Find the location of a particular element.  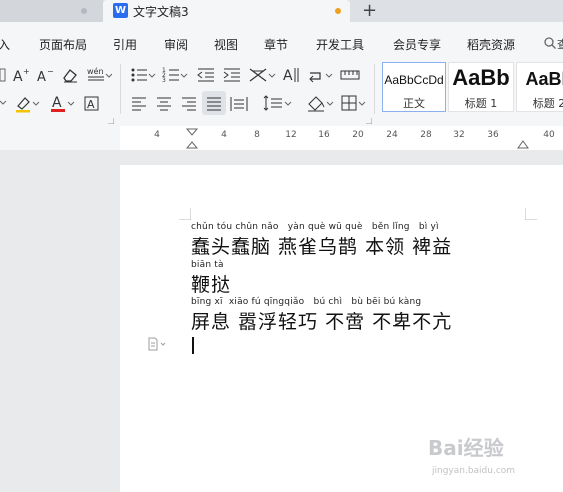

search-label: 查 is located at coordinates (560, 44).